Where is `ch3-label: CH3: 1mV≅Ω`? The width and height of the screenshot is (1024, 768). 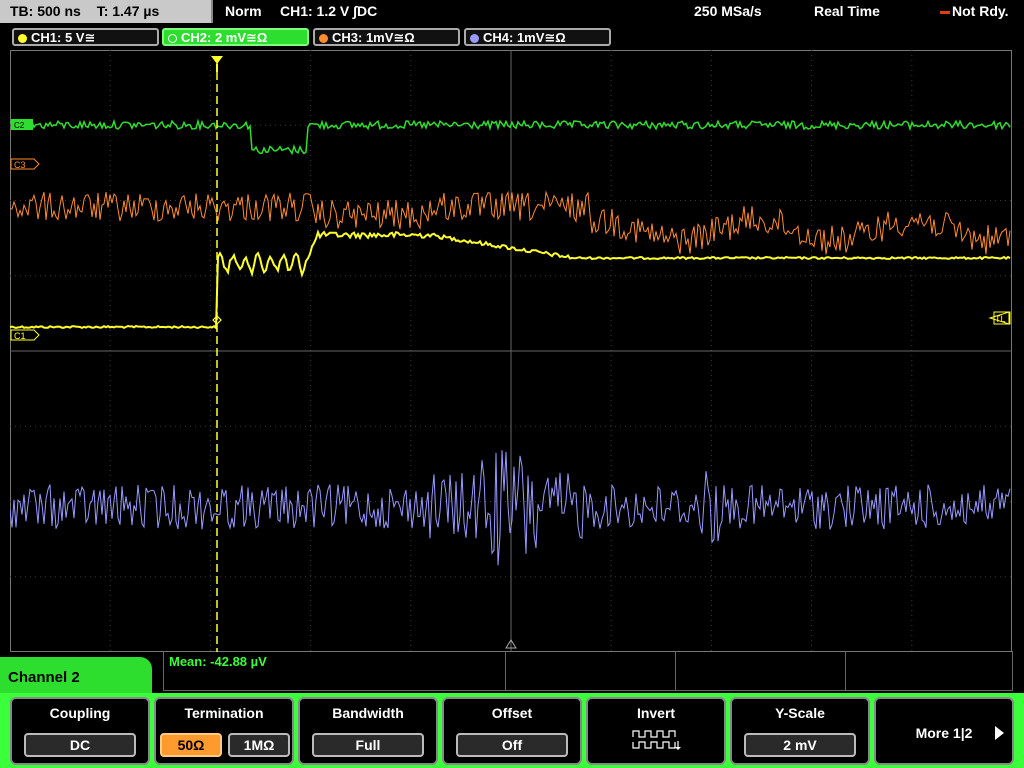
ch3-label: CH3: 1mV≅Ω is located at coordinates (373, 37).